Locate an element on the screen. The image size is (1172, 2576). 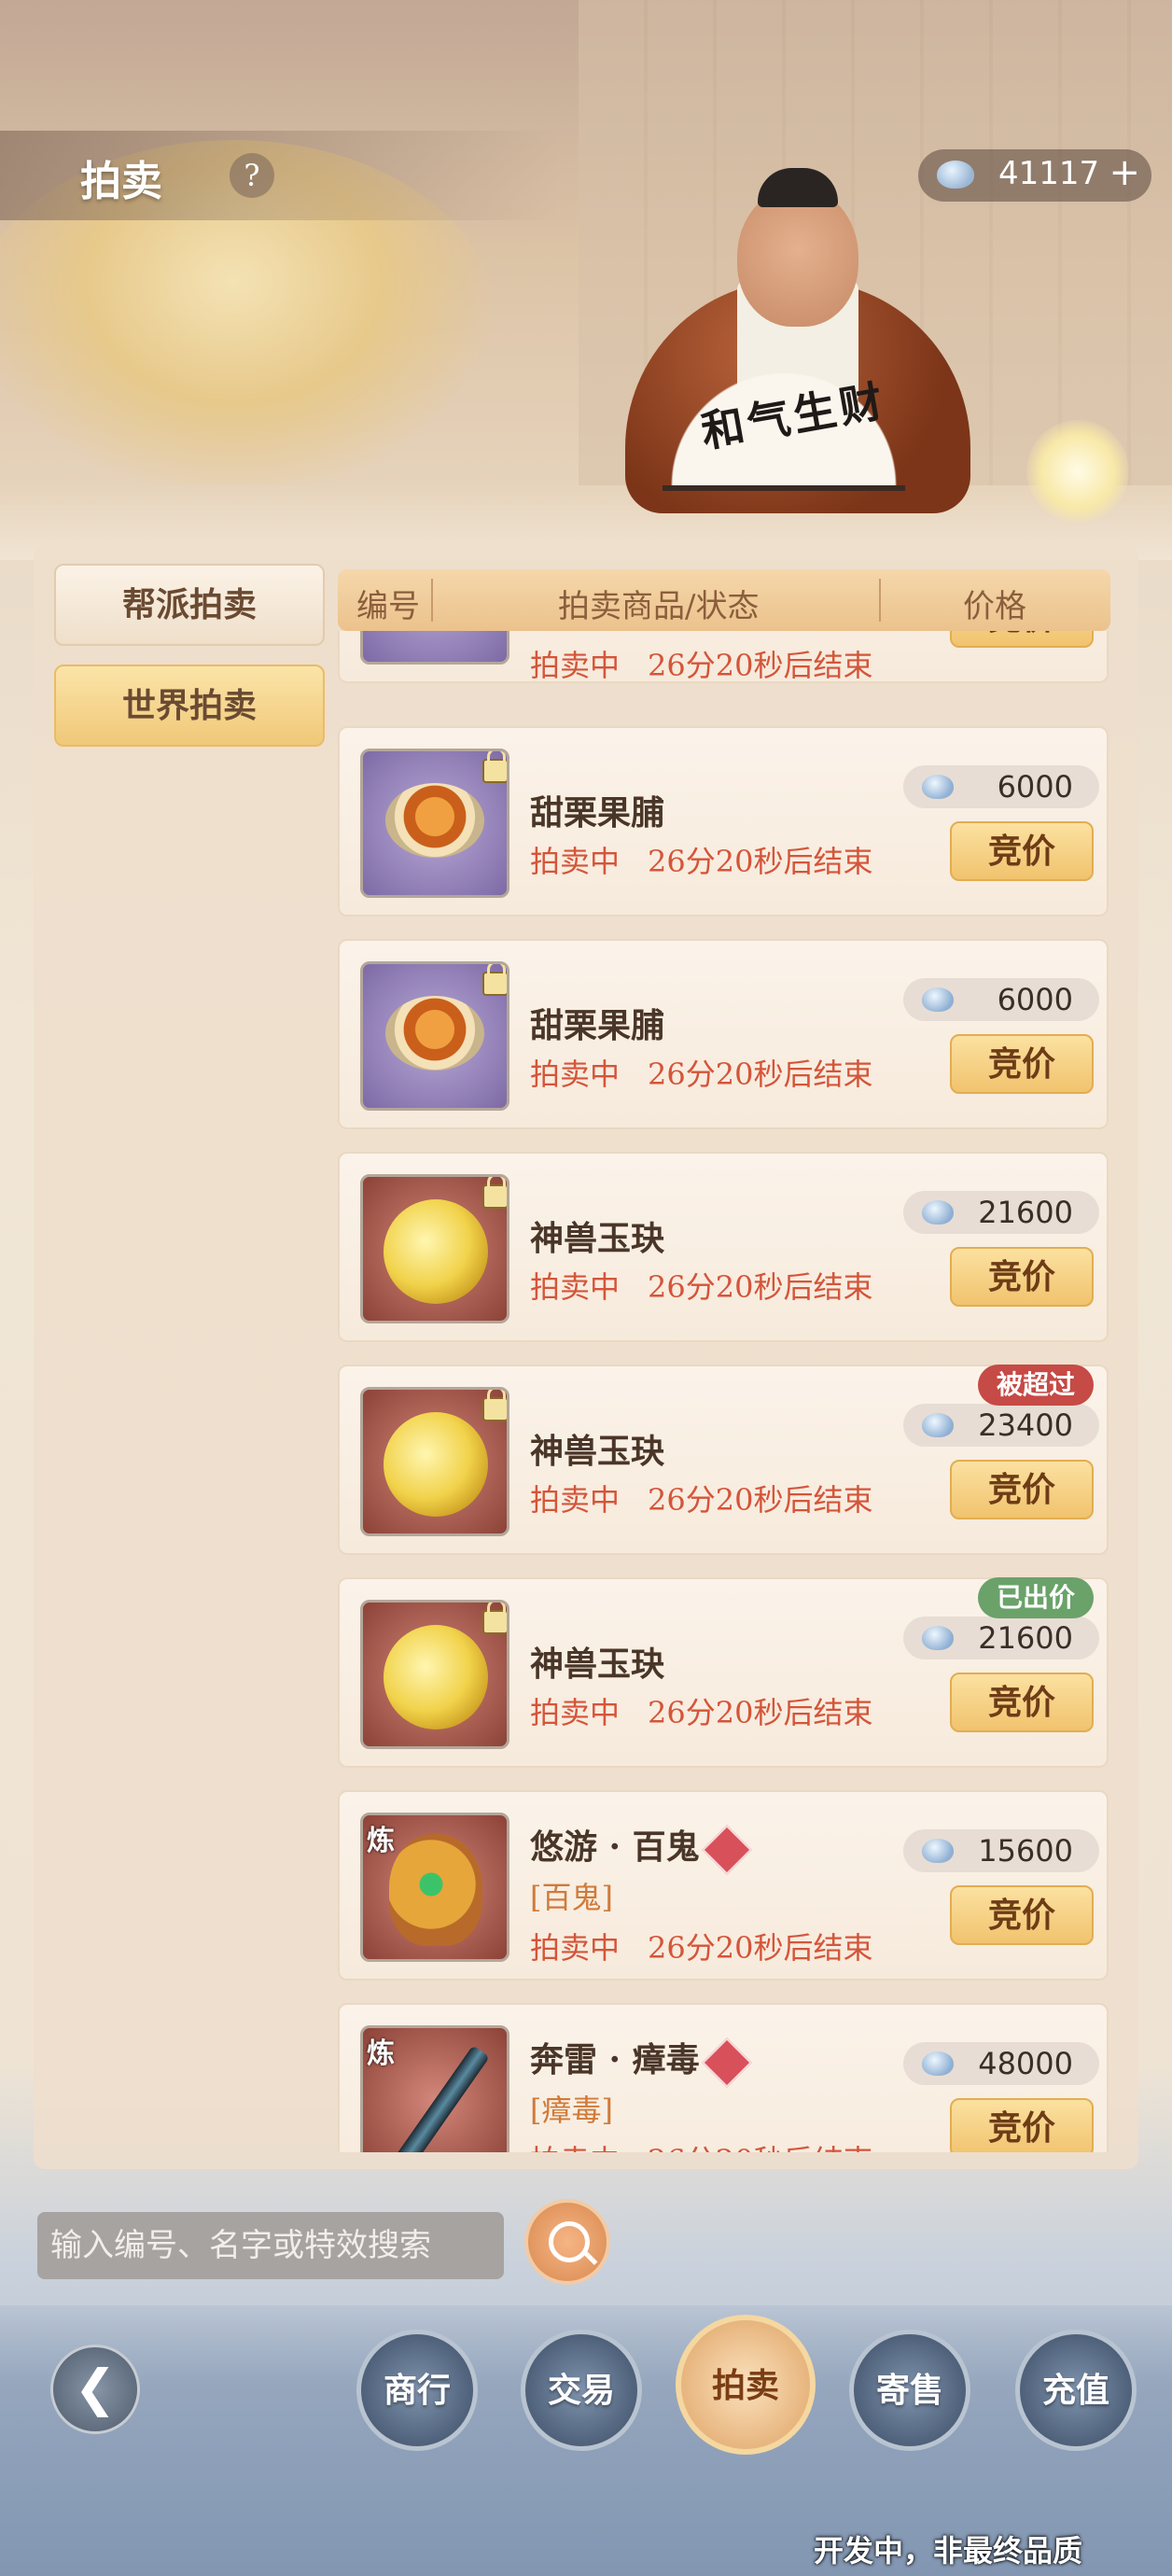
list-item: 拍卖中26分20秒后结束 竞价 is located at coordinates (723, 657).